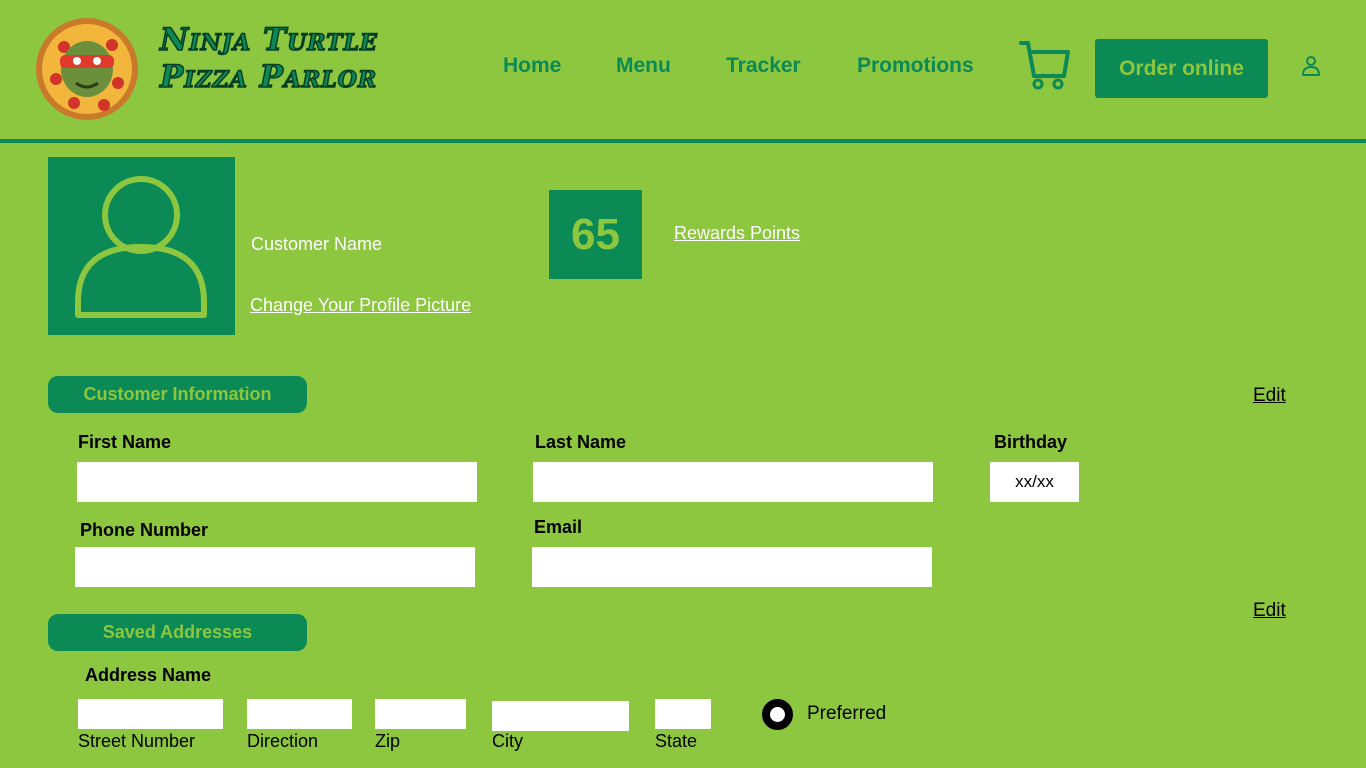  I want to click on city-label: City, so click(507, 741).